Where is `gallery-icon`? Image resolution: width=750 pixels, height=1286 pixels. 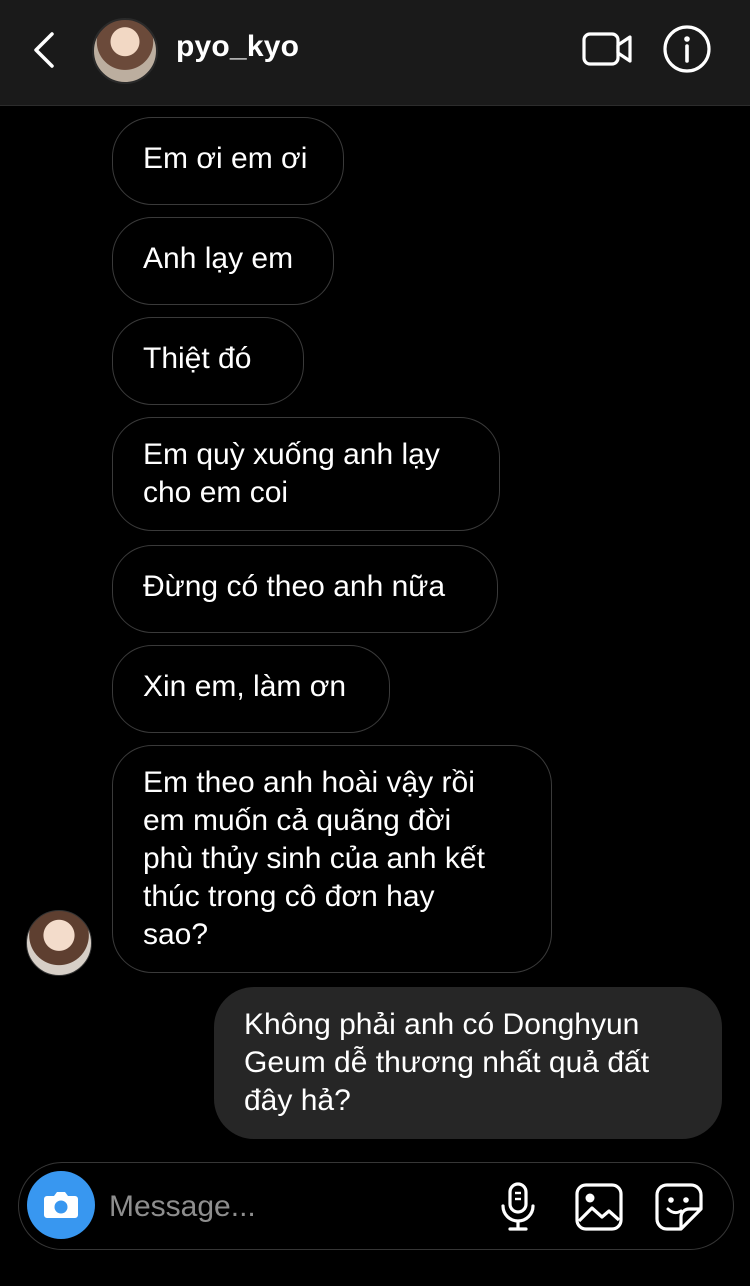
gallery-icon is located at coordinates (599, 1207).